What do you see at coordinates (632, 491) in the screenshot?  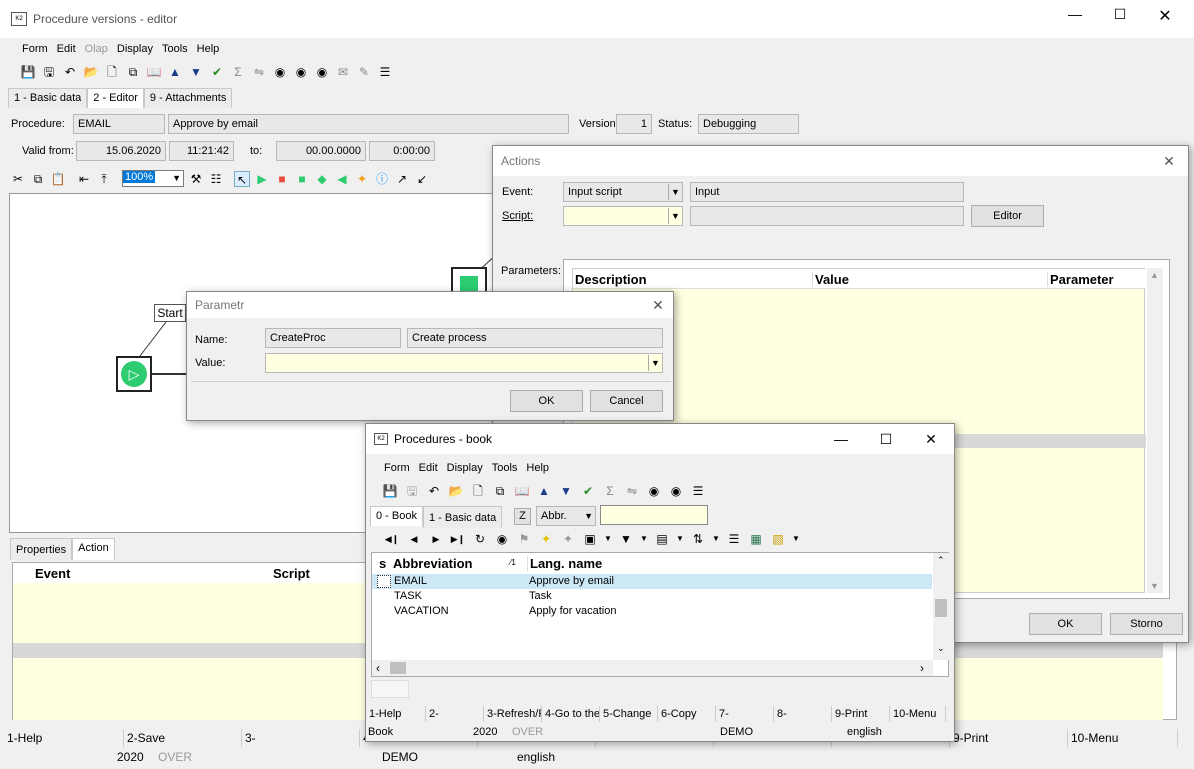 I see `sort-icon: ⇋` at bounding box center [632, 491].